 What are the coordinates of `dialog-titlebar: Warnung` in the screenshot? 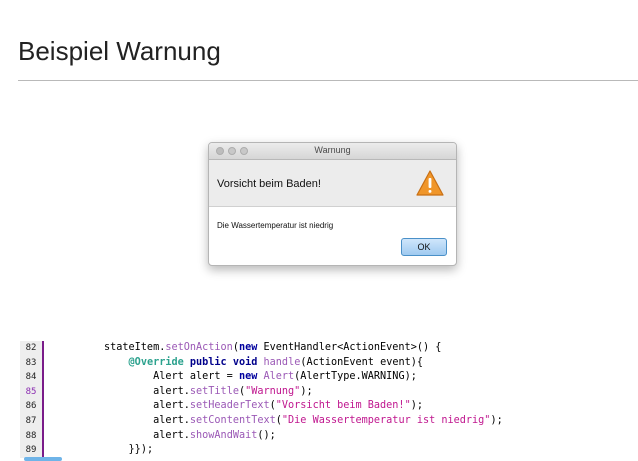 It's located at (332, 151).